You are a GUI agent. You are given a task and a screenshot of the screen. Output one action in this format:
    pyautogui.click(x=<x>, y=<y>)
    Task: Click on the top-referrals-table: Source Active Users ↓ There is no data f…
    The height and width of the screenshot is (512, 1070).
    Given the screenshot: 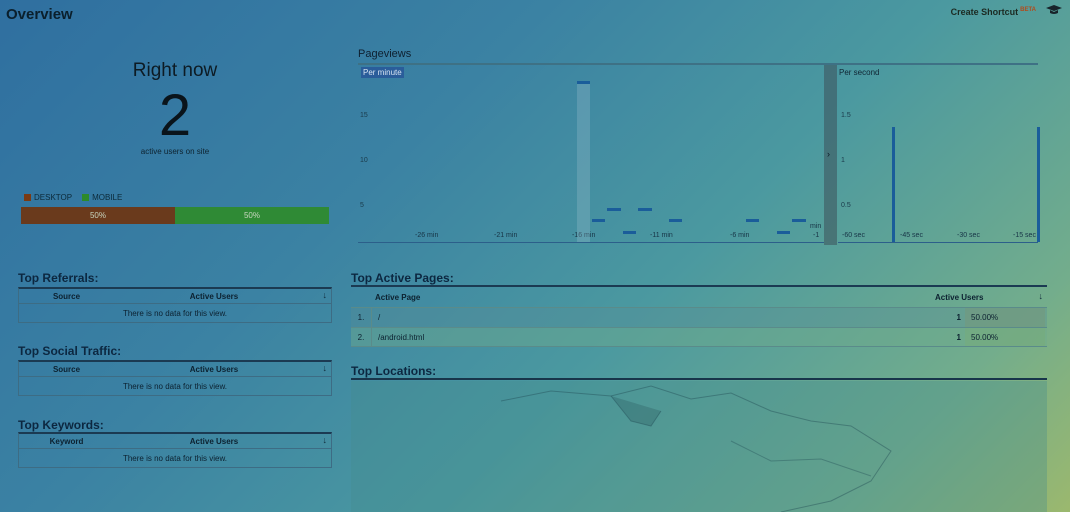 What is the action you would take?
    pyautogui.click(x=175, y=305)
    